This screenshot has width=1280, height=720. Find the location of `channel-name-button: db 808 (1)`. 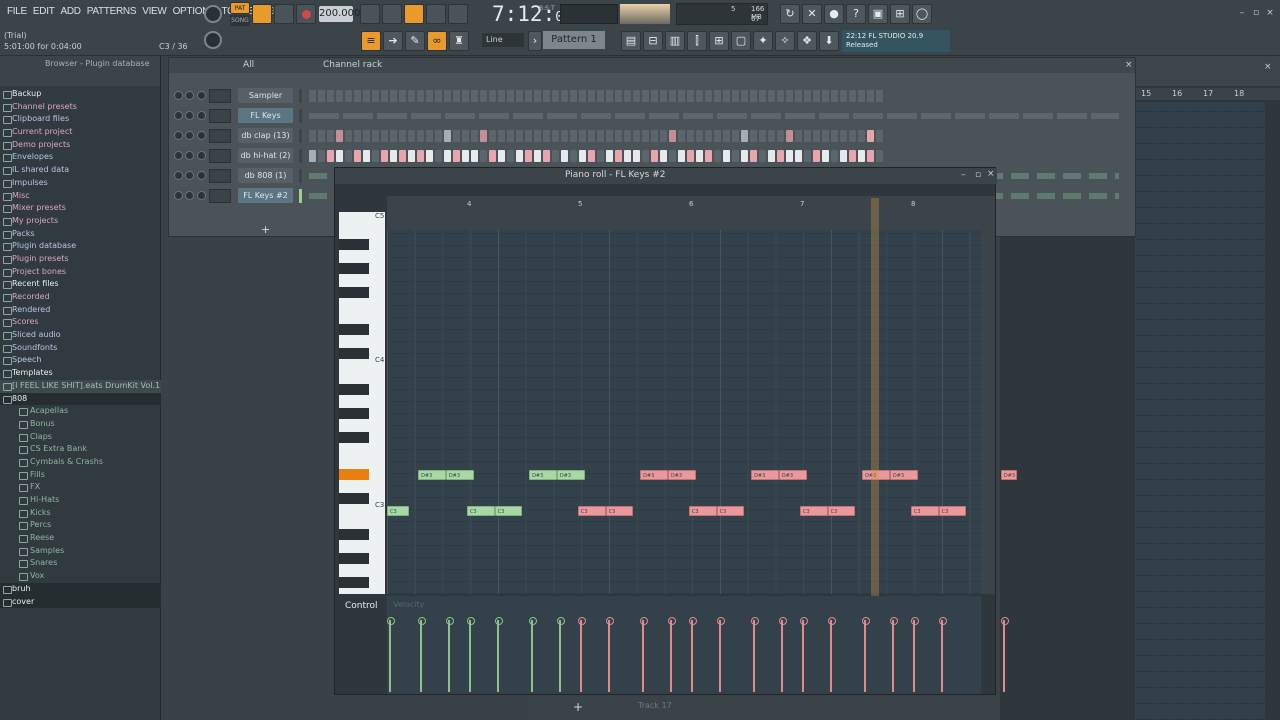

channel-name-button: db 808 (1) is located at coordinates (265, 175).